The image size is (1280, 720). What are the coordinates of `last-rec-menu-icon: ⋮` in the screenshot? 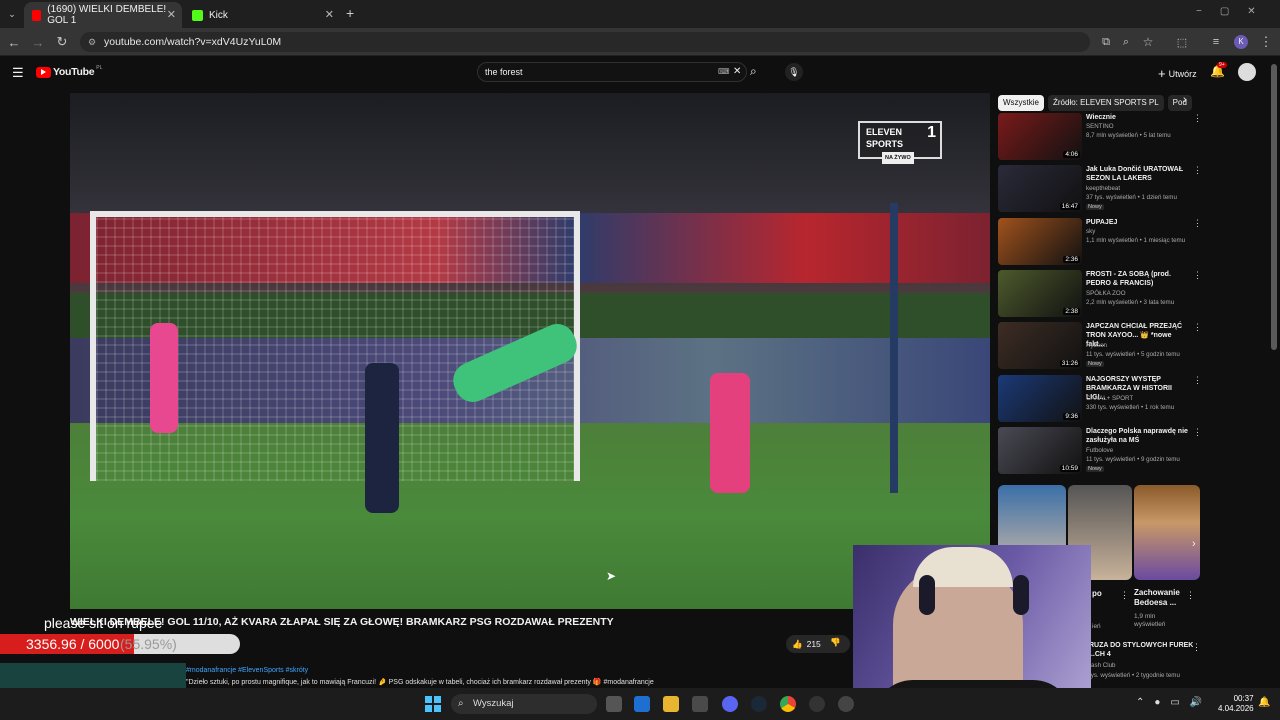 It's located at (1196, 647).